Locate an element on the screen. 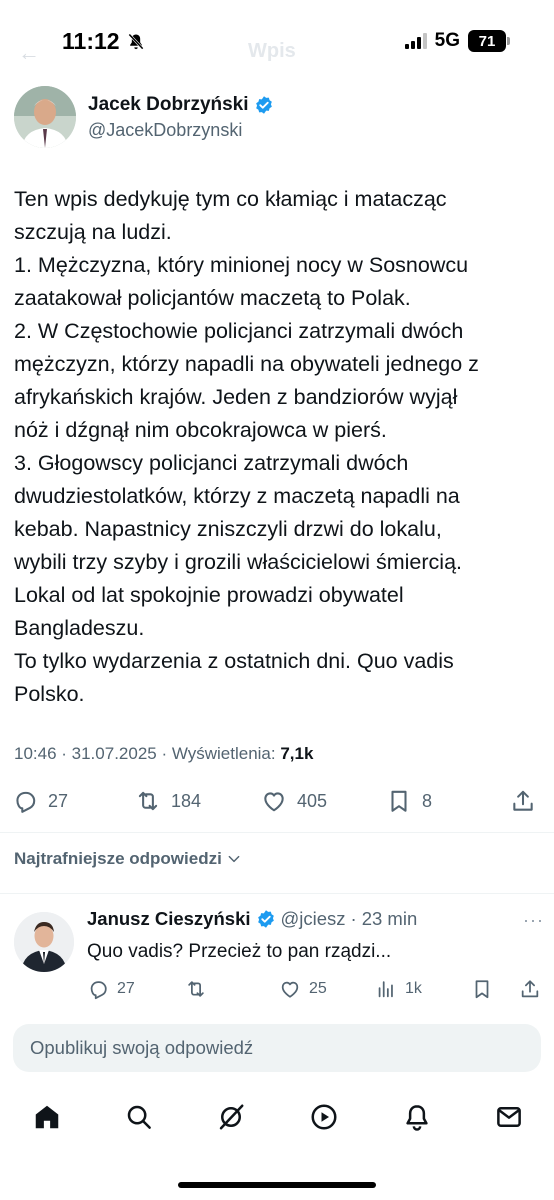 This screenshot has height=1200, width=554. views-icon is located at coordinates (385, 989).